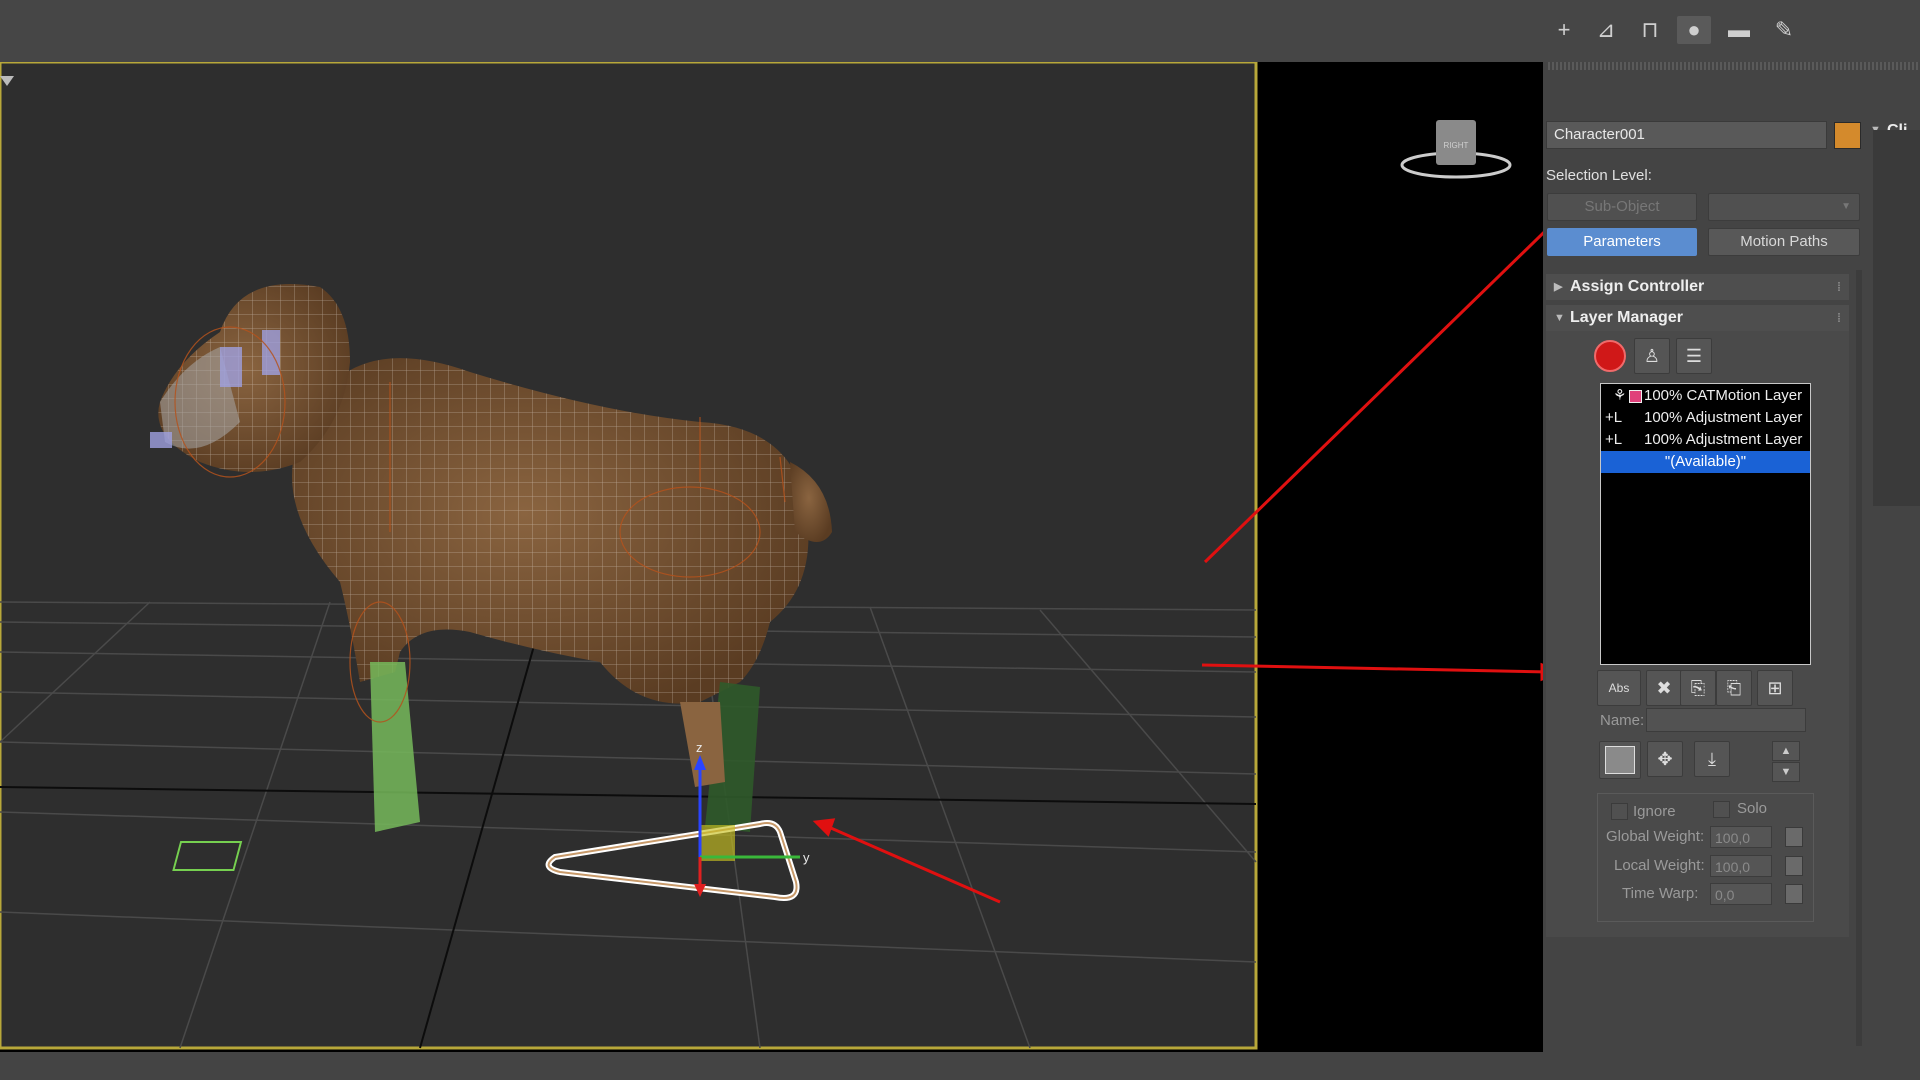 The width and height of the screenshot is (1920, 1080). Describe the element at coordinates (1784, 207) in the screenshot. I see `sub-object-dropdown: ▼` at that location.